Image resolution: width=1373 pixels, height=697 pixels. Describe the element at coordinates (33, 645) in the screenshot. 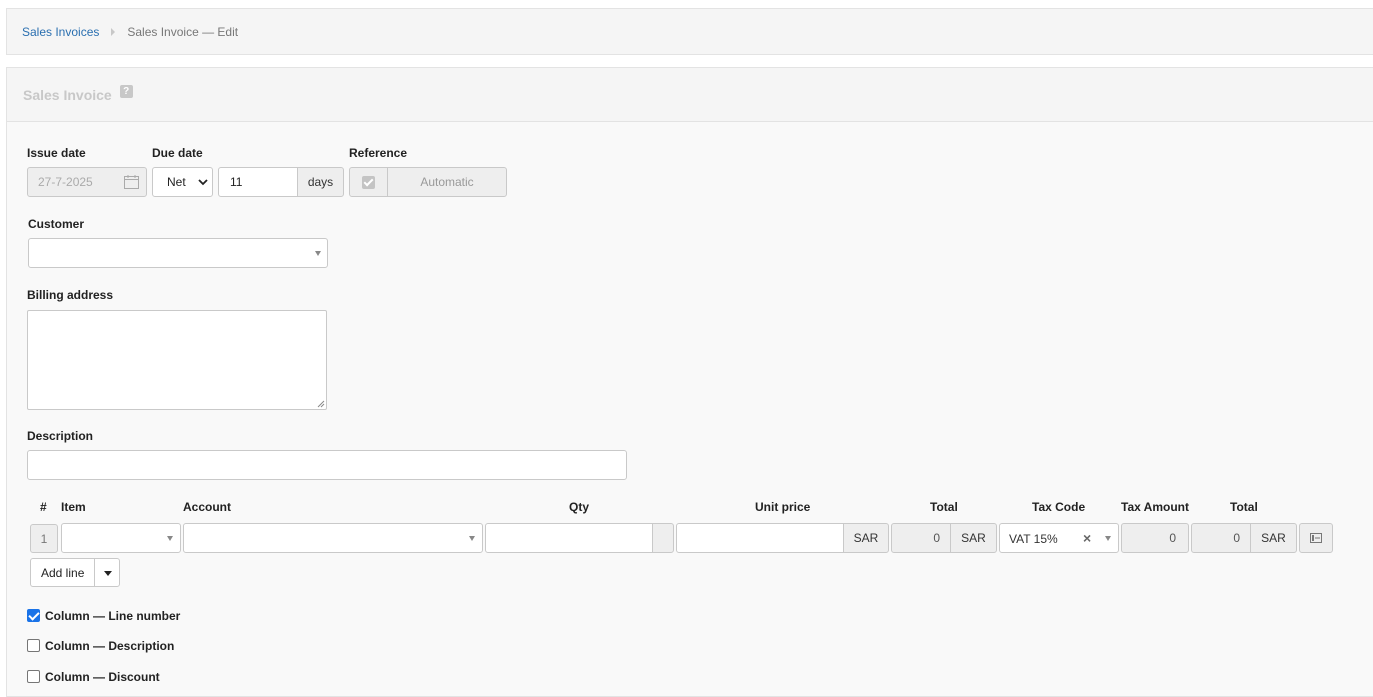

I see `column-description-checkbox` at that location.